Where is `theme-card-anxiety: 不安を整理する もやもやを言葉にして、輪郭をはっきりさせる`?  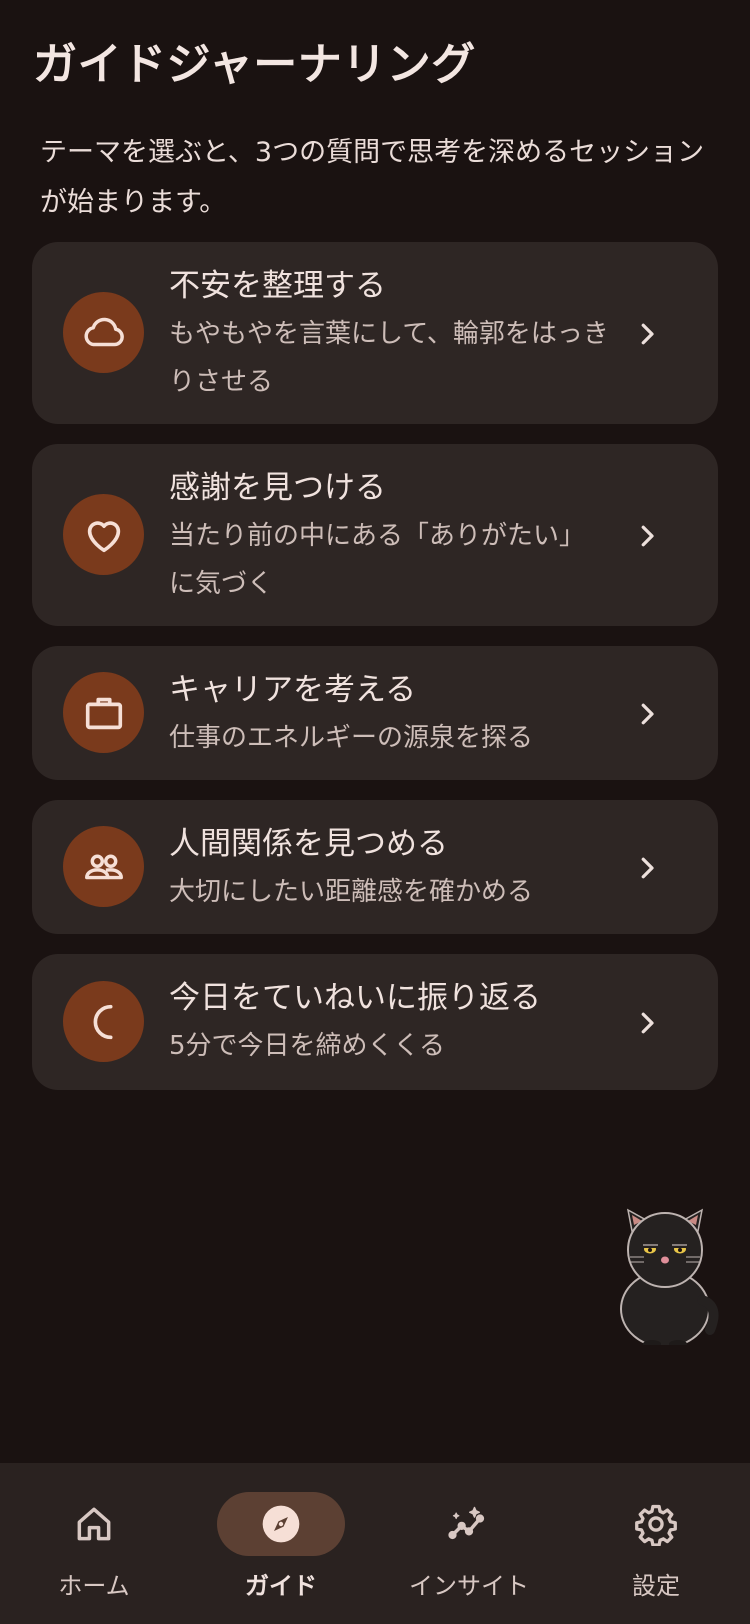 theme-card-anxiety: 不安を整理する もやもやを言葉にして、輪郭をはっきりさせる is located at coordinates (375, 333).